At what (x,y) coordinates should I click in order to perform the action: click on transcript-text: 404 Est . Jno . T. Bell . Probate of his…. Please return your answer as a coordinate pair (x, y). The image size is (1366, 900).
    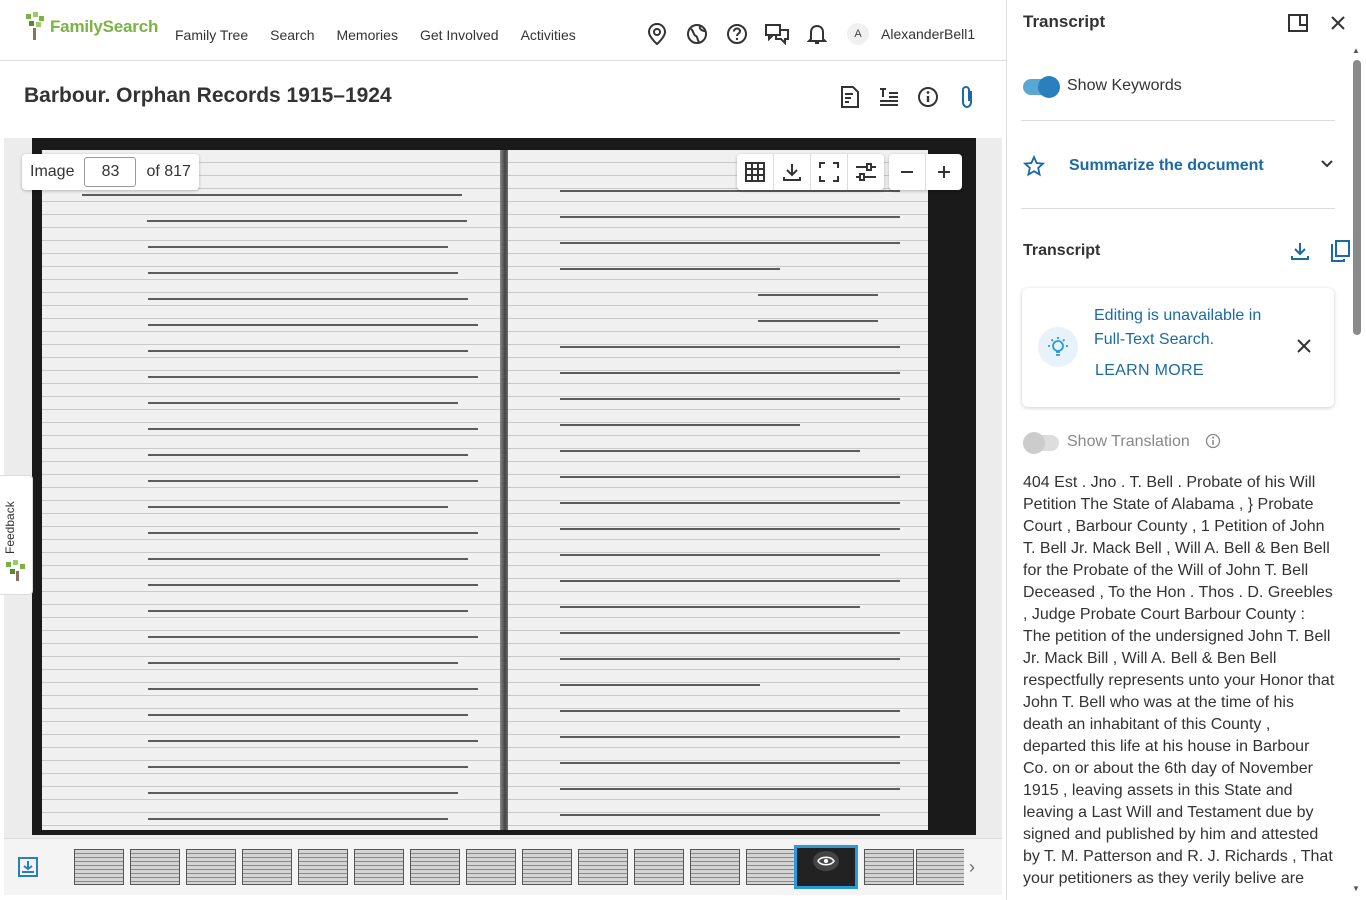
    Looking at the image, I should click on (1179, 680).